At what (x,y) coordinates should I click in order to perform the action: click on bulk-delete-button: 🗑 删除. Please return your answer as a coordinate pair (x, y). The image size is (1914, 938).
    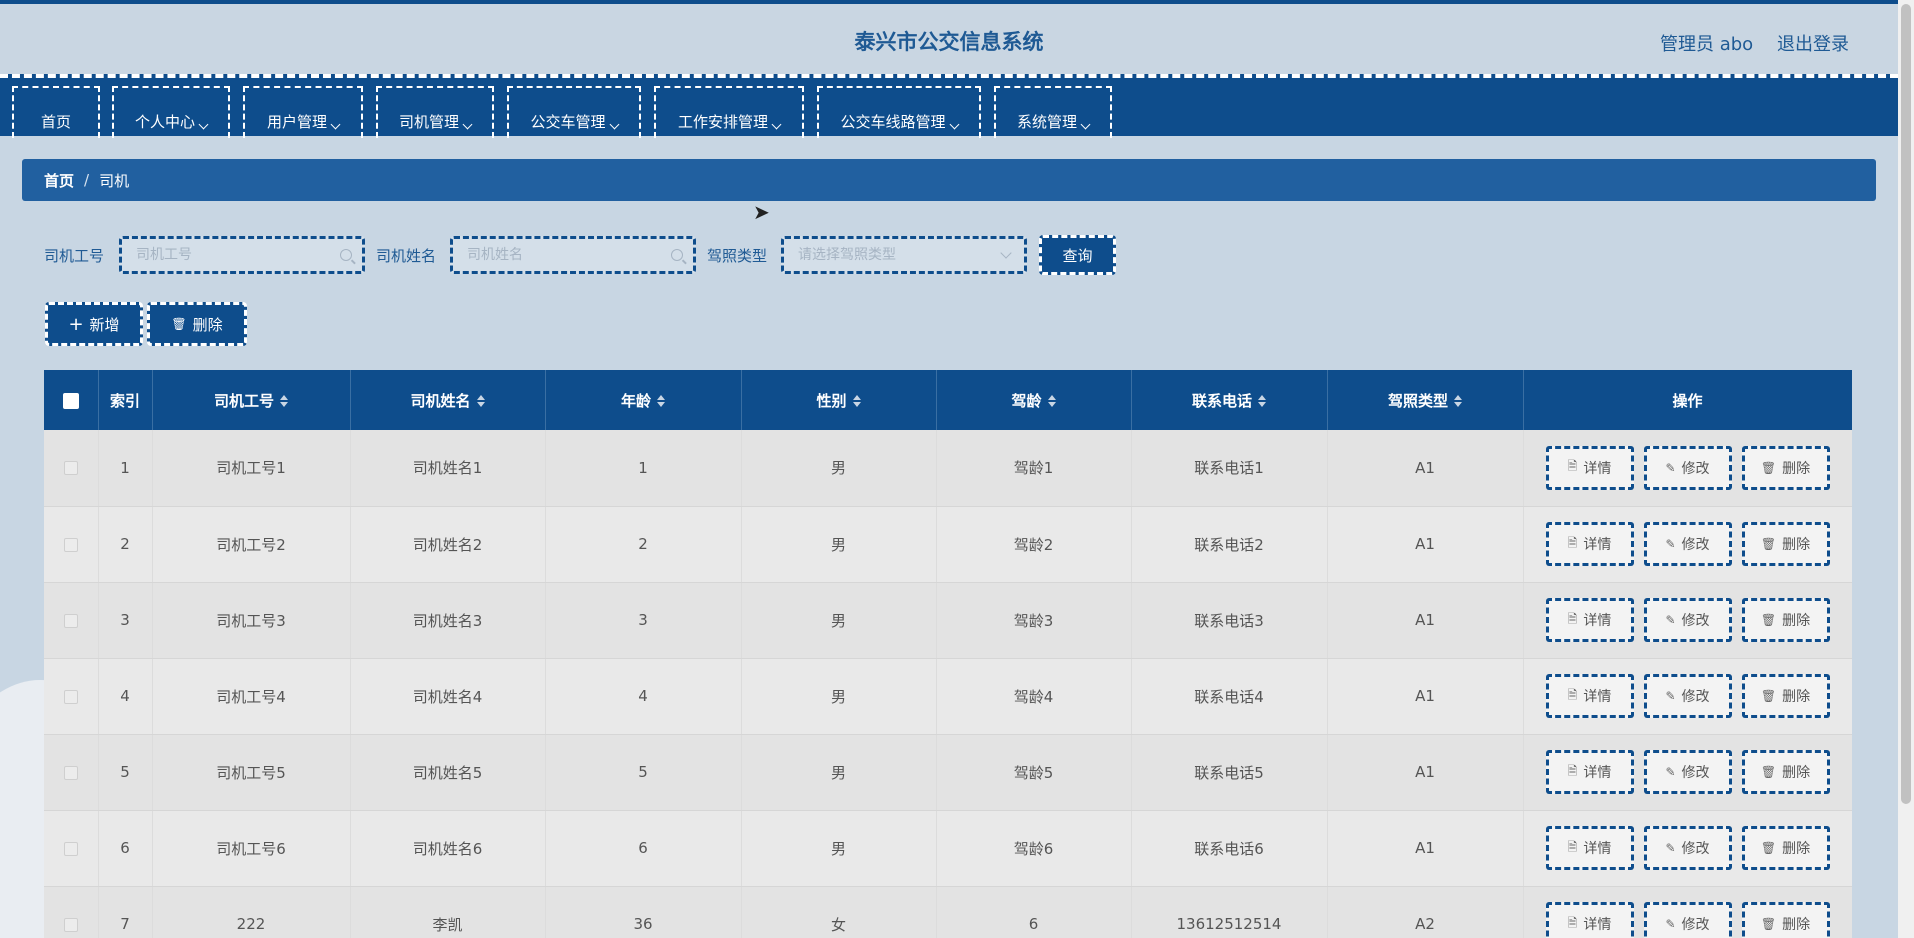
    Looking at the image, I should click on (197, 324).